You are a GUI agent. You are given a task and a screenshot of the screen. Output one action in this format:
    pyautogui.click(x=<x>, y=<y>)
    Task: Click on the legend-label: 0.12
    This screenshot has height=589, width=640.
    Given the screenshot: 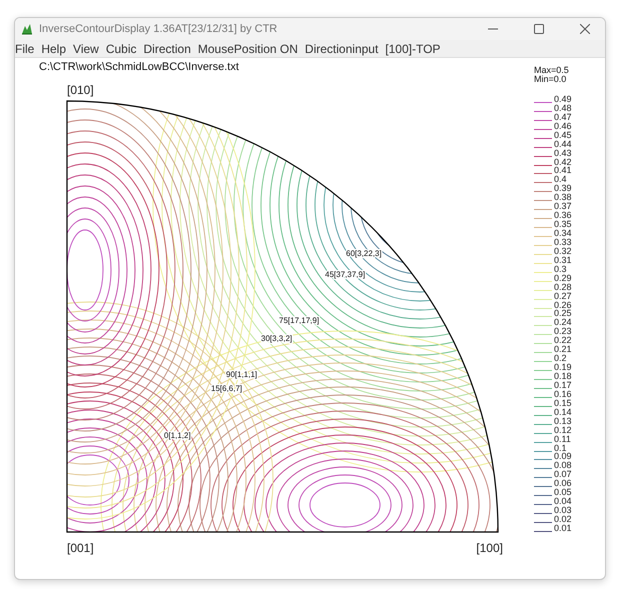 What is the action you would take?
    pyautogui.click(x=563, y=430)
    